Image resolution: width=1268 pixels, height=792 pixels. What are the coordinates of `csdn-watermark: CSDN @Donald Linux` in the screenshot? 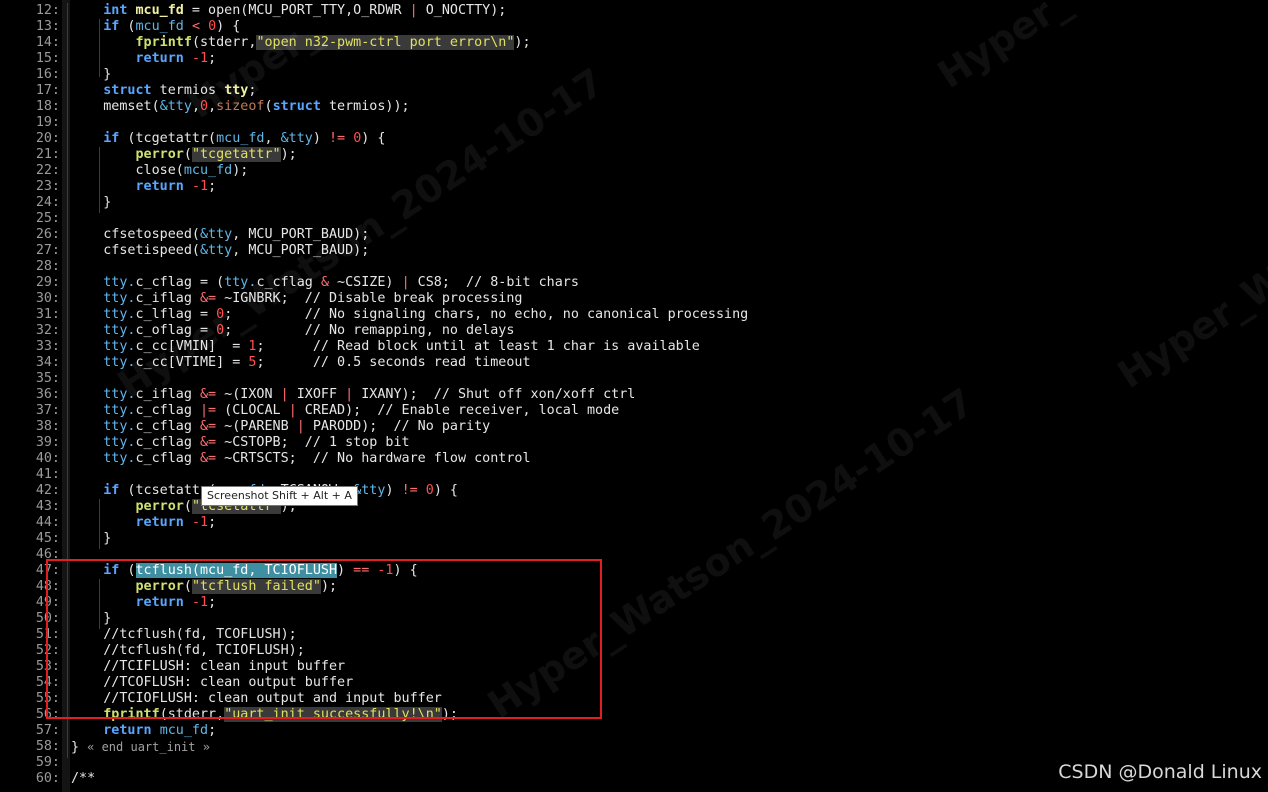 It's located at (1160, 772).